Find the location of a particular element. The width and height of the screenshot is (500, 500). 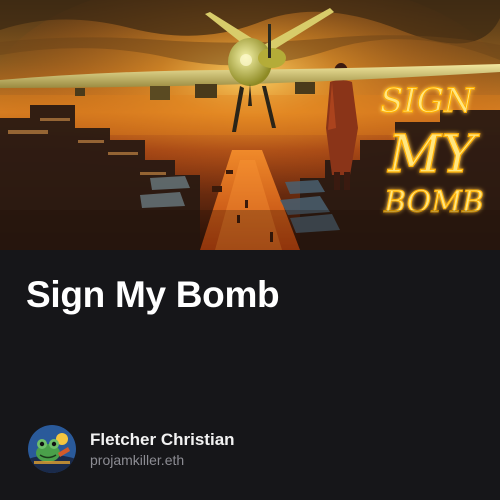

author-profile: Fletcher Christian projamkiller.eth is located at coordinates (248, 449).